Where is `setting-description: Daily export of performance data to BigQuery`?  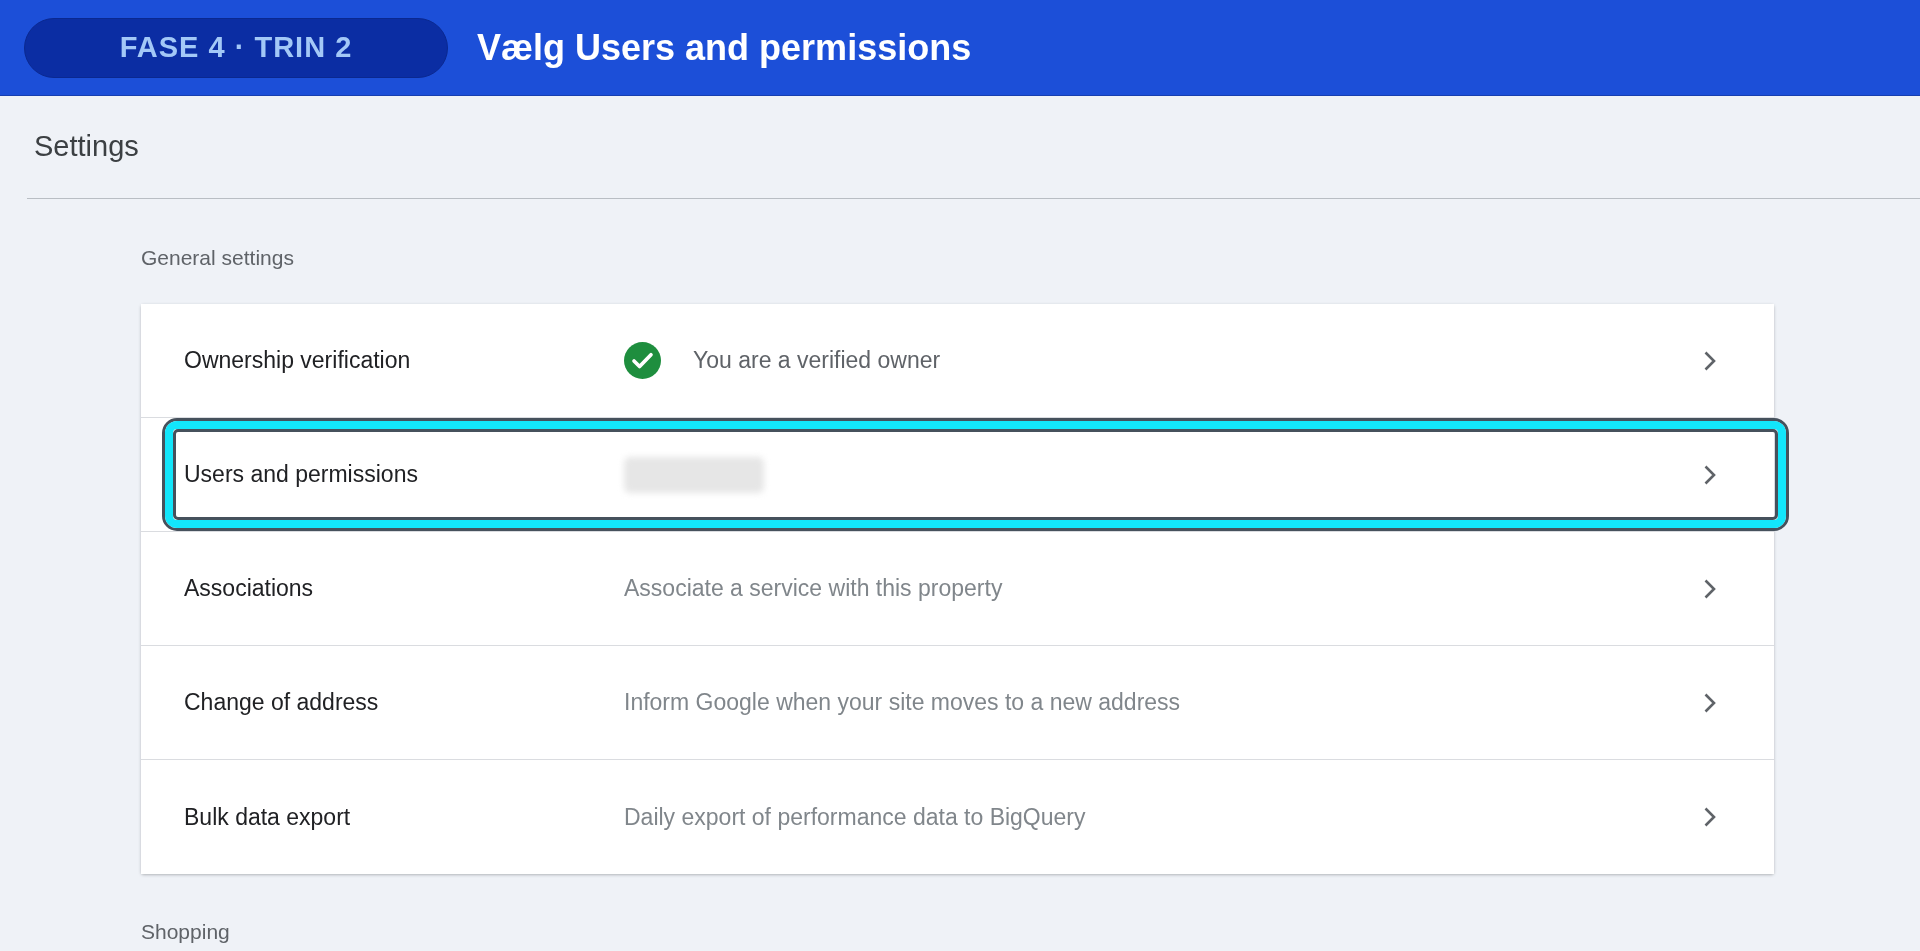 setting-description: Daily export of performance data to BigQuery is located at coordinates (855, 817).